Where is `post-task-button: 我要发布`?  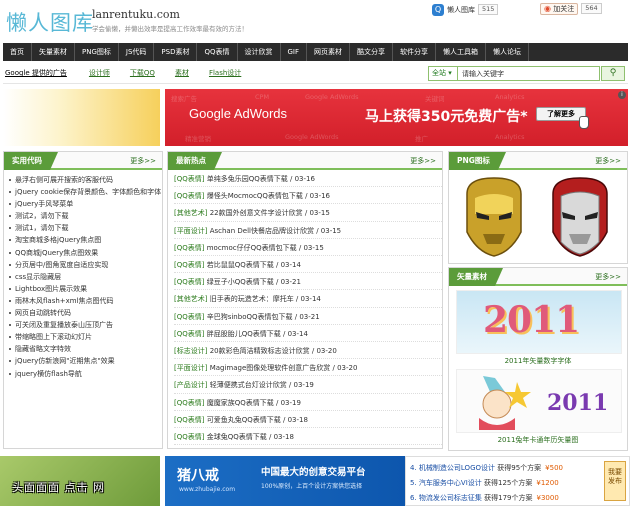
post-task-button: 我要发布 is located at coordinates (615, 481).